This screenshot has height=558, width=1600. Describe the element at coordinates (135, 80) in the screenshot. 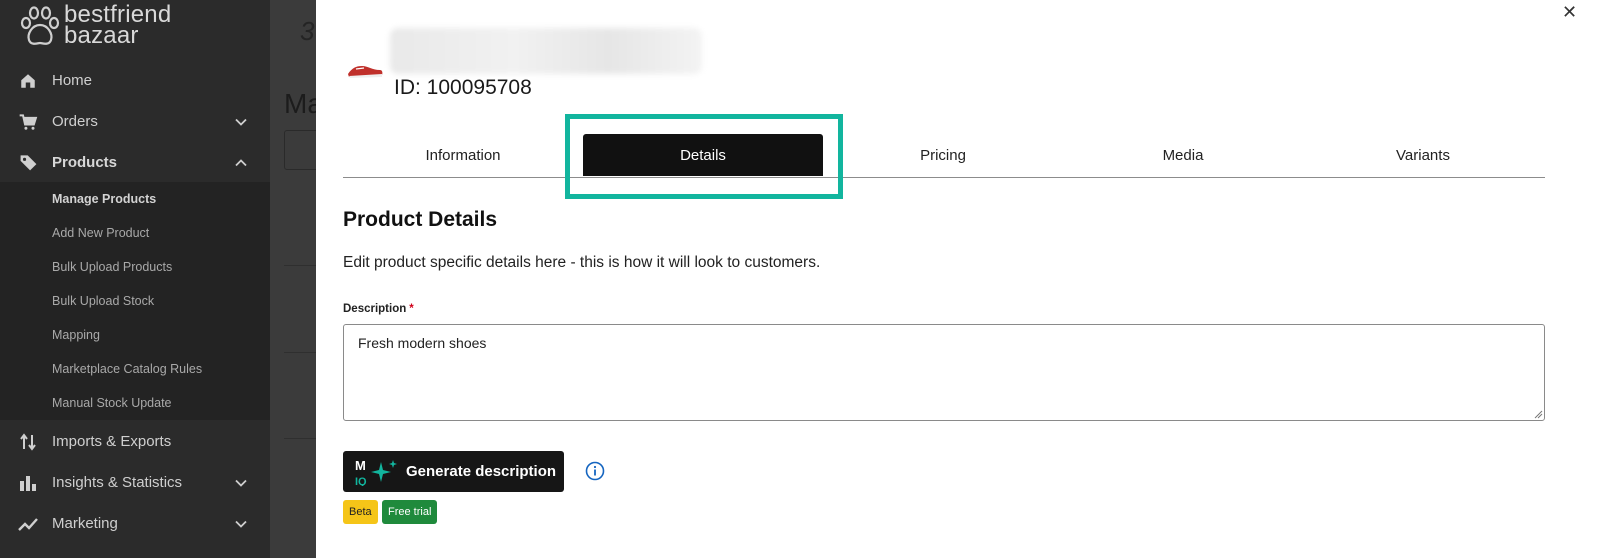

I see `sidebar-item-home: Home` at that location.